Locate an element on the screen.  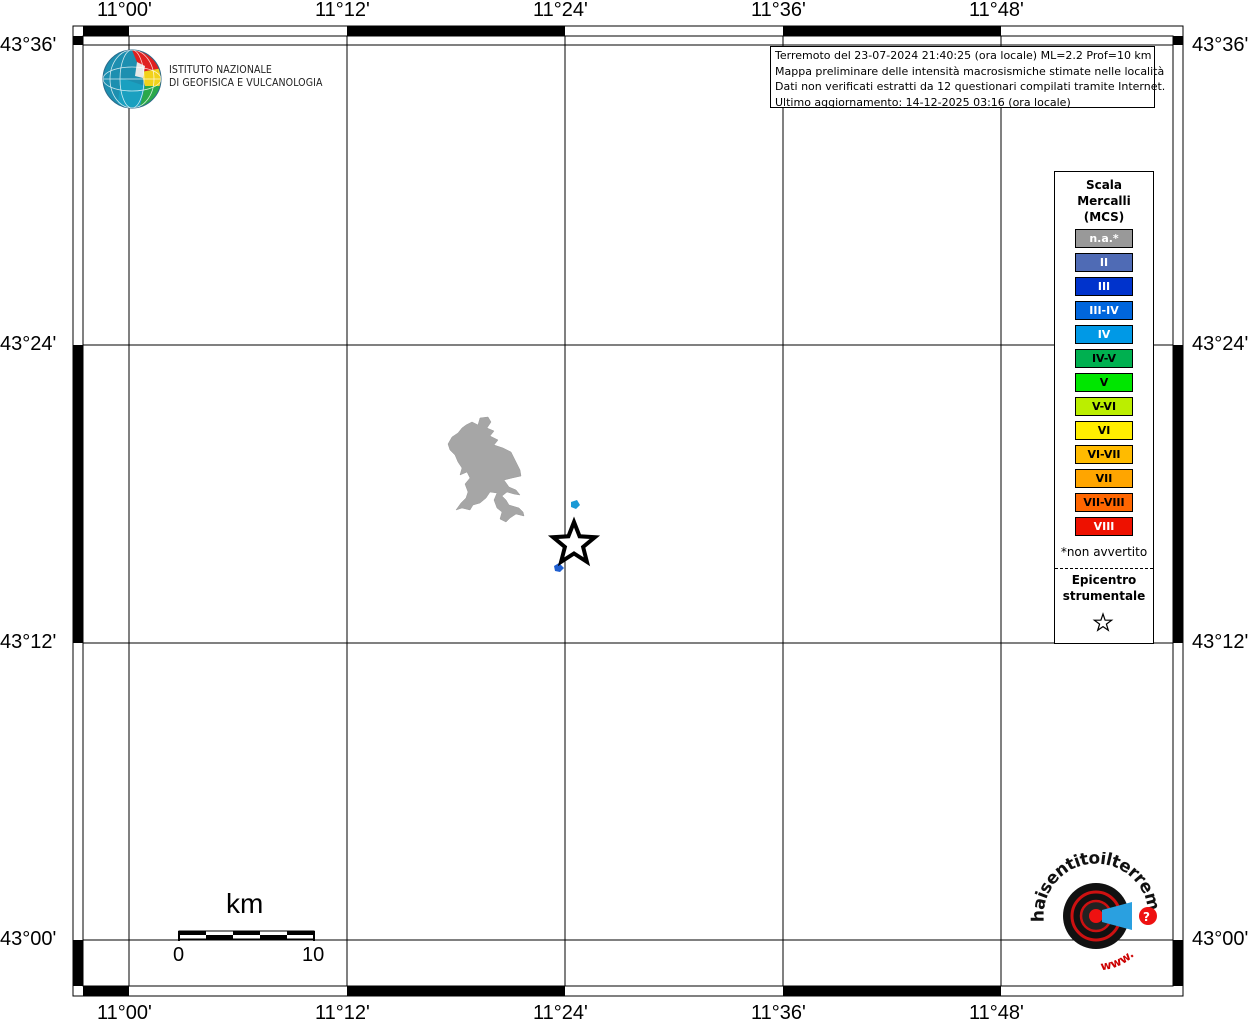
frame-checker-bottom is located at coordinates (542, 991).